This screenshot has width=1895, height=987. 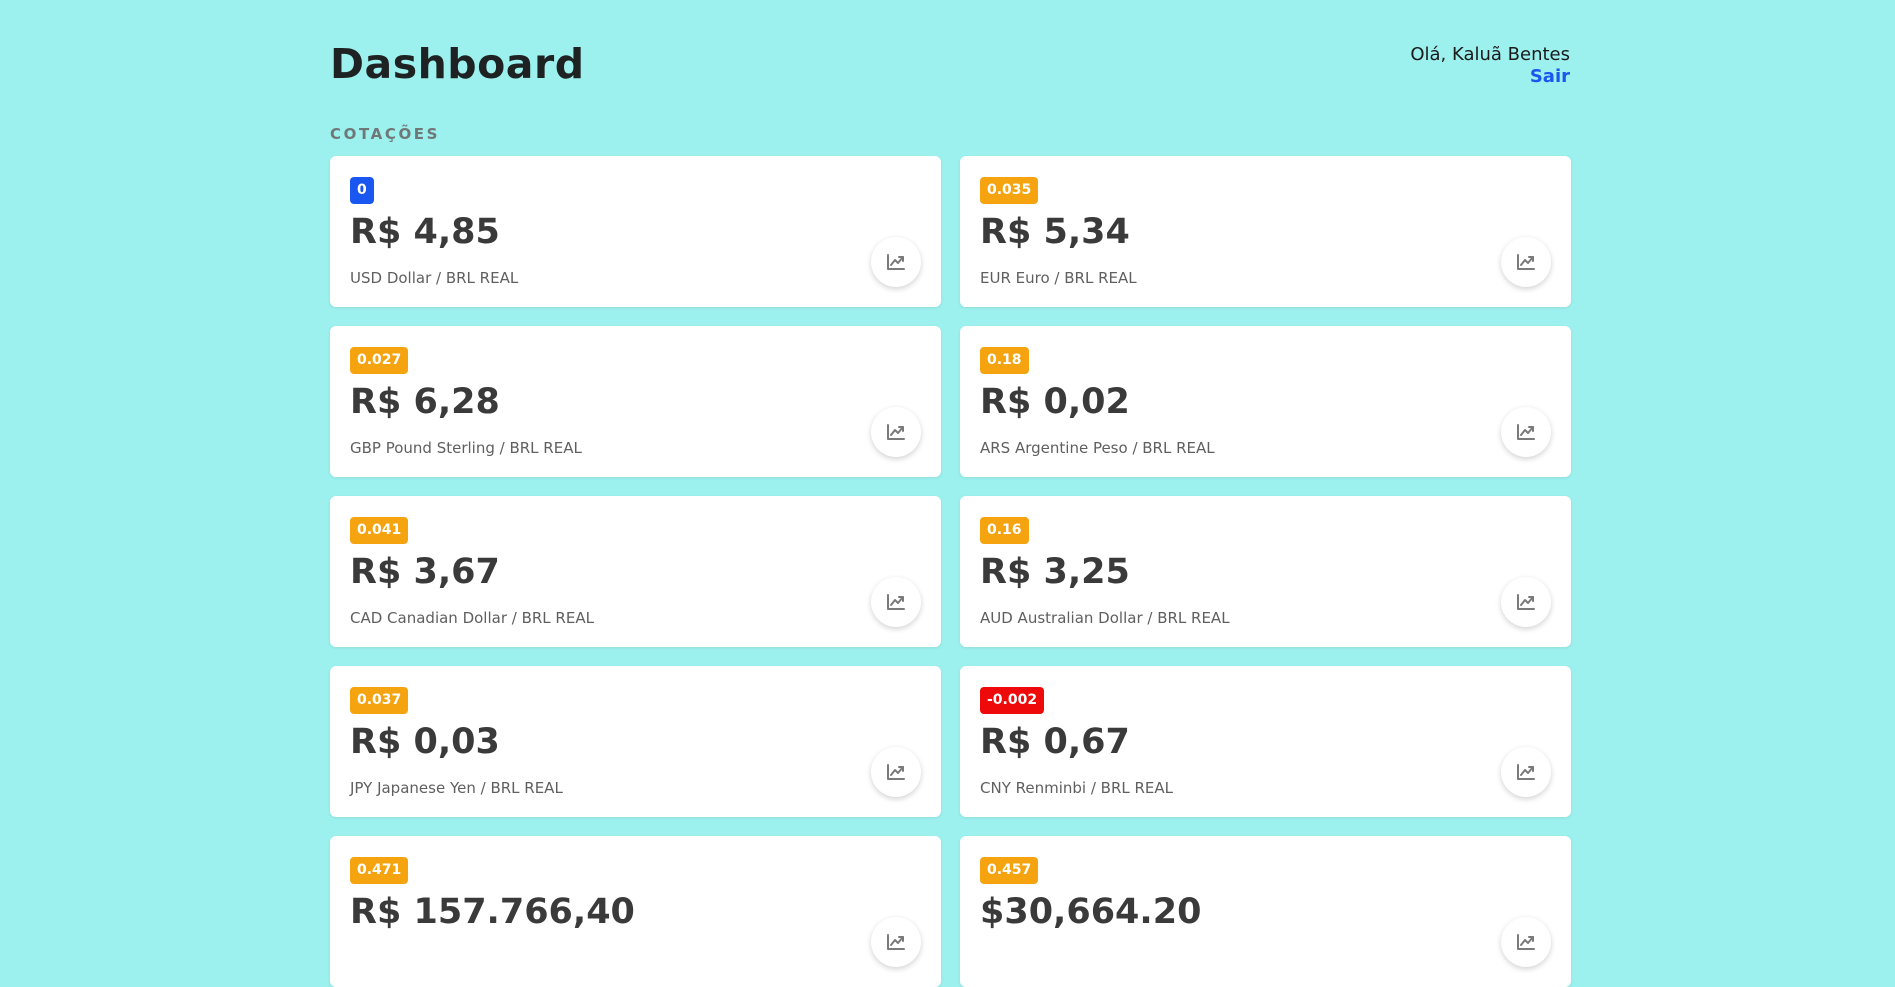 What do you see at coordinates (1490, 54) in the screenshot?
I see `user-greeting: Olá, Kaluã Bentes` at bounding box center [1490, 54].